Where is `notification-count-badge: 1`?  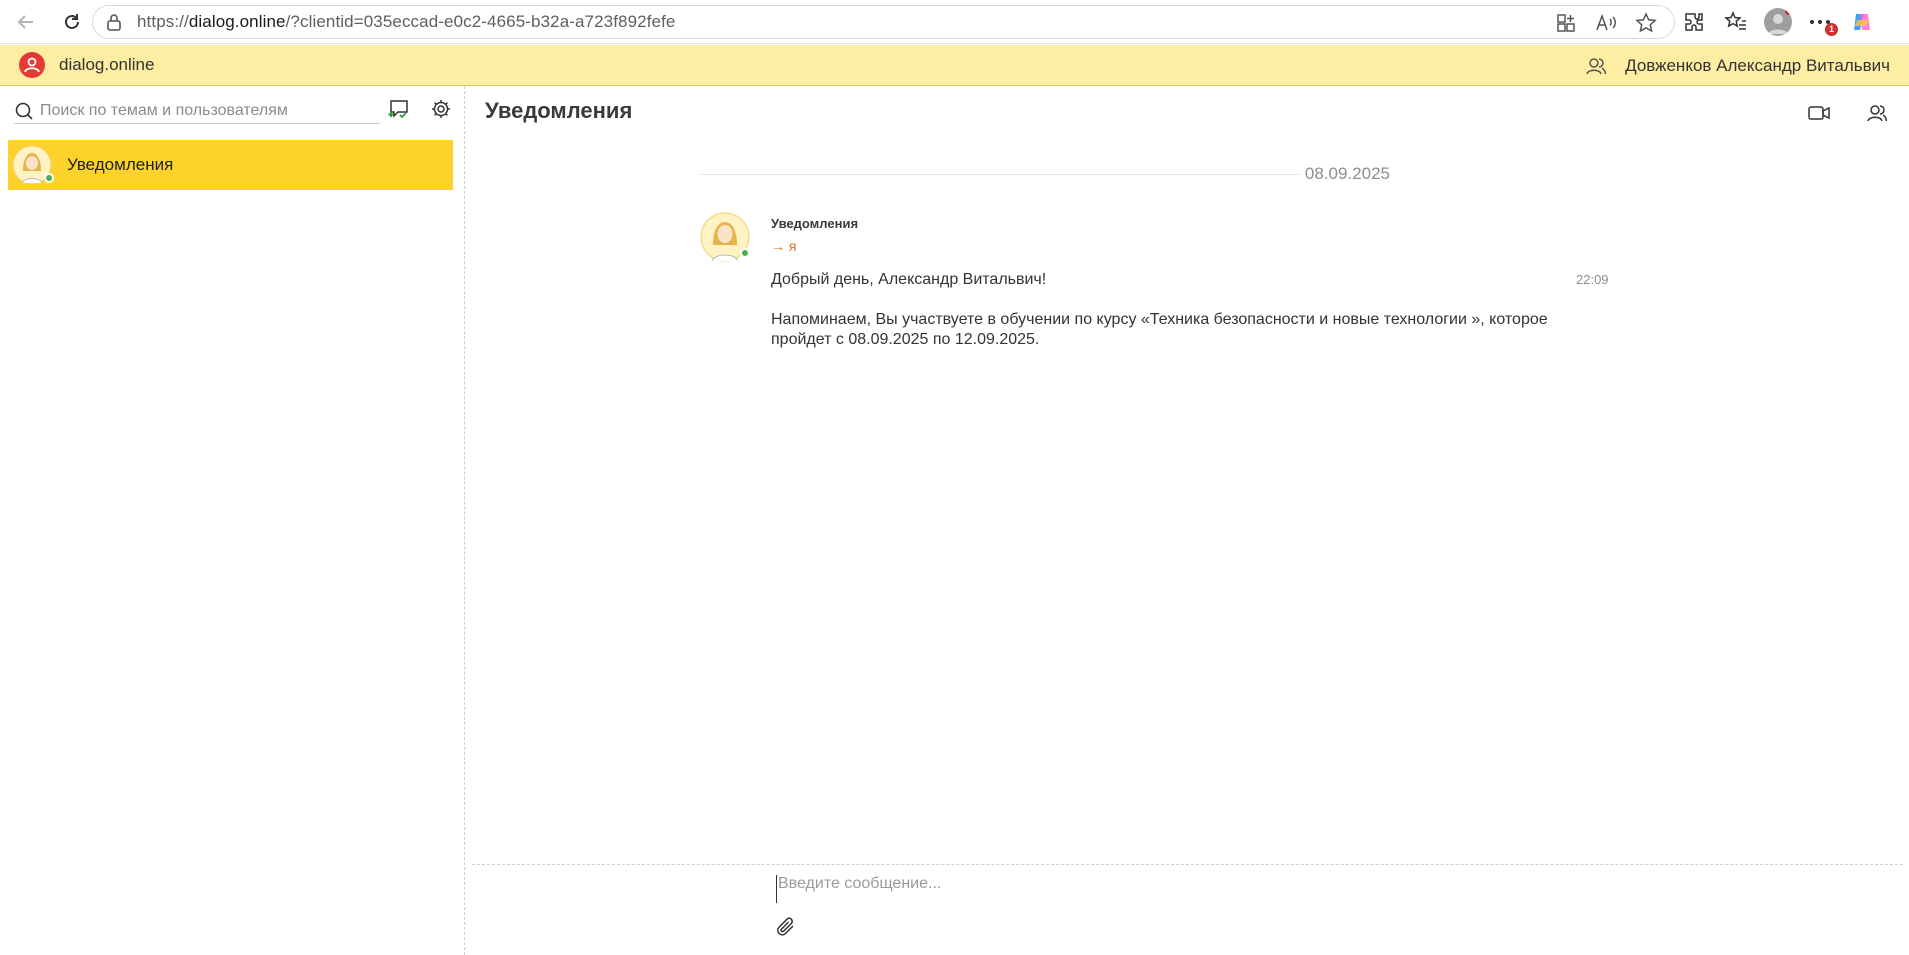
notification-count-badge: 1 is located at coordinates (1831, 29).